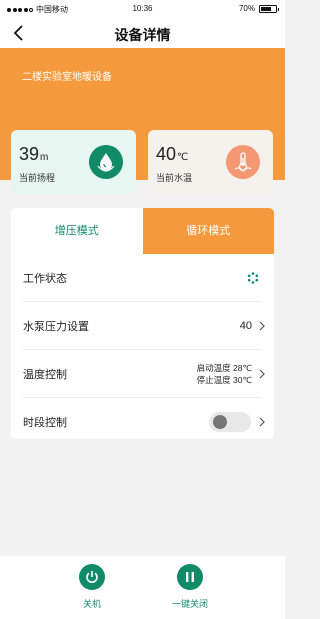 This screenshot has width=320, height=619. What do you see at coordinates (142, 418) in the screenshot?
I see `time-slot-row: 时段控制` at bounding box center [142, 418].